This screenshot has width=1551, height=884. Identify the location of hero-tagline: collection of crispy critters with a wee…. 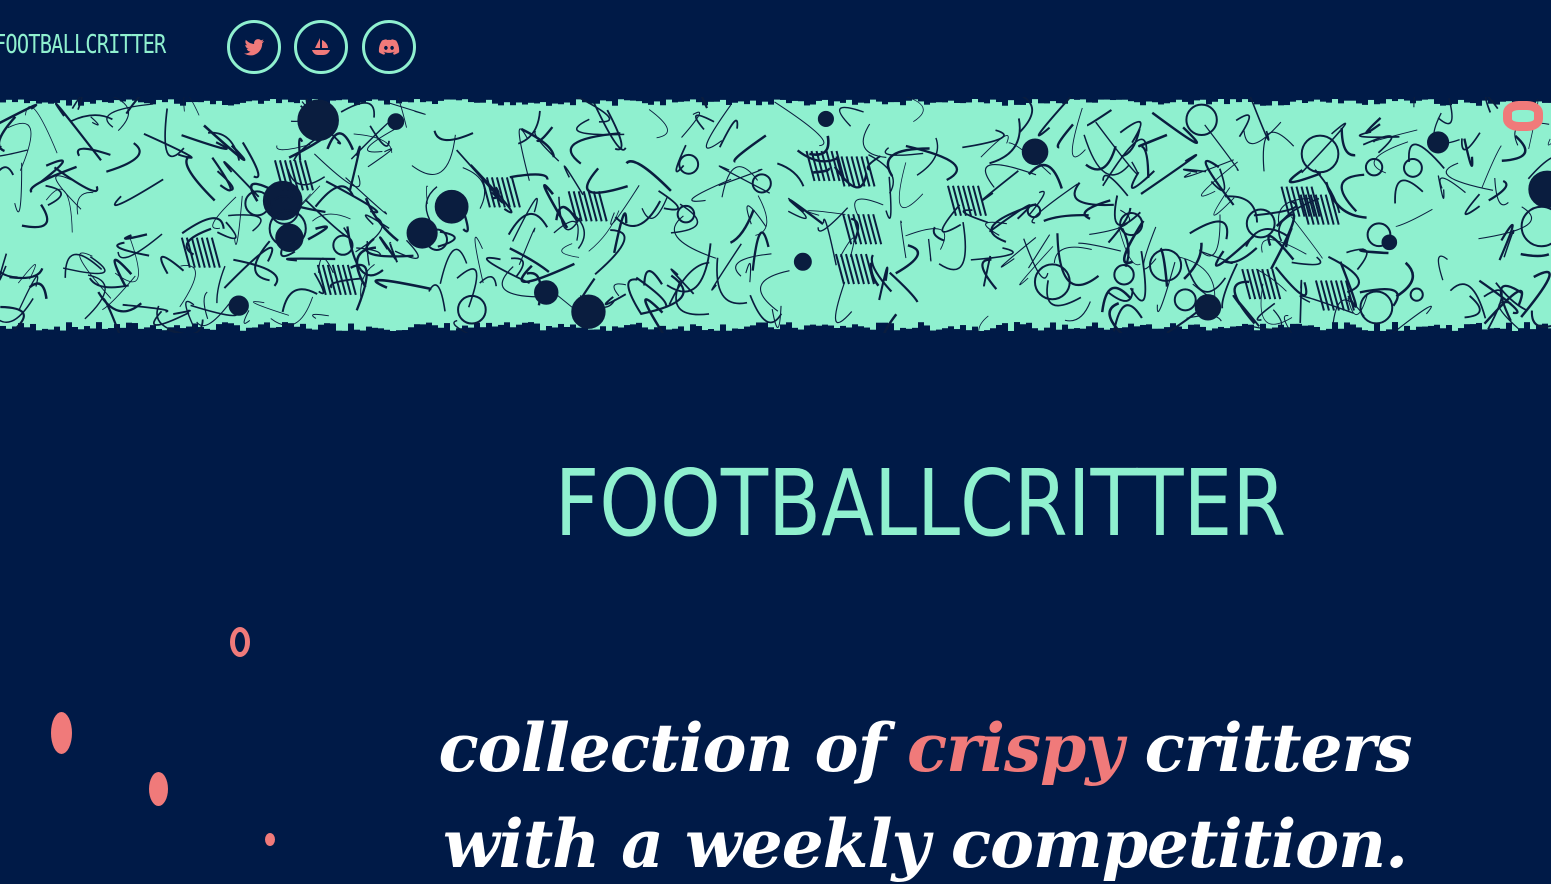
(925, 792).